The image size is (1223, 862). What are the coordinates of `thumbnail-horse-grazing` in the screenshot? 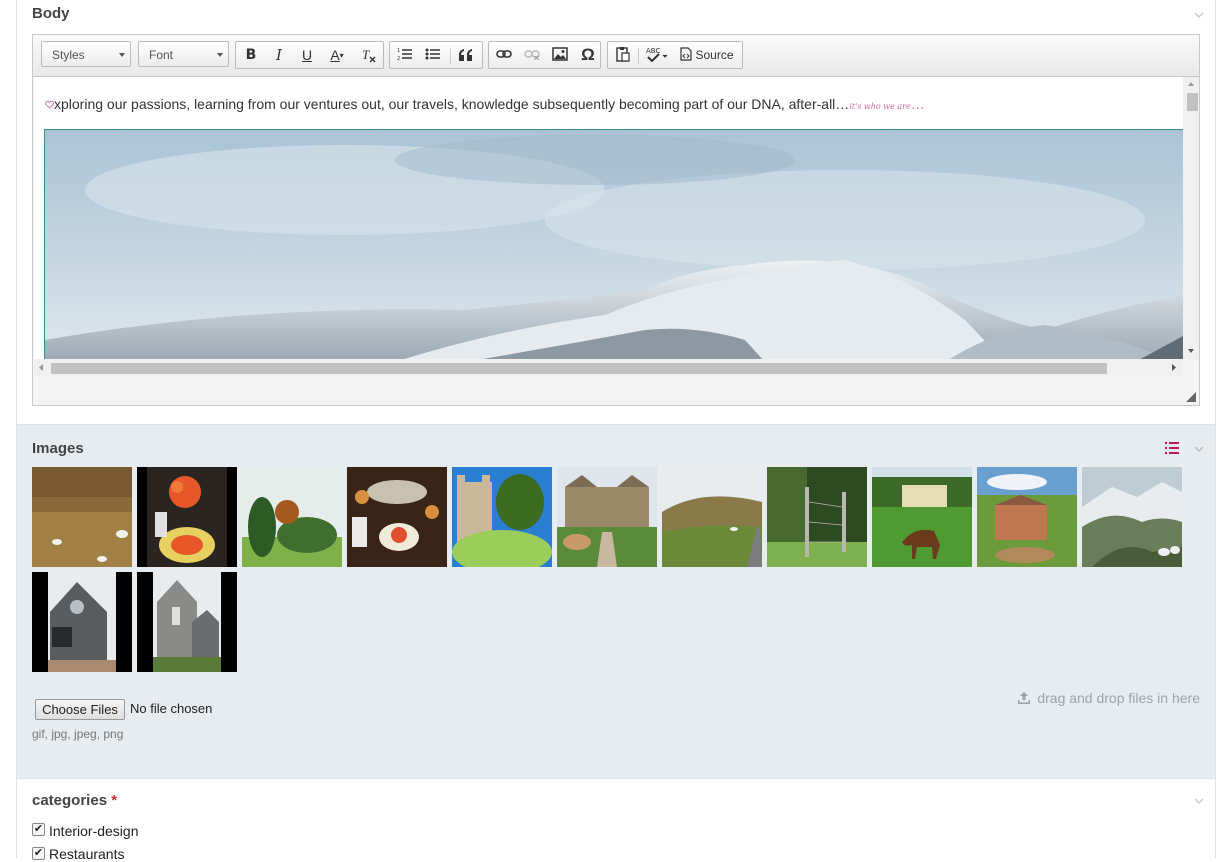 It's located at (922, 517).